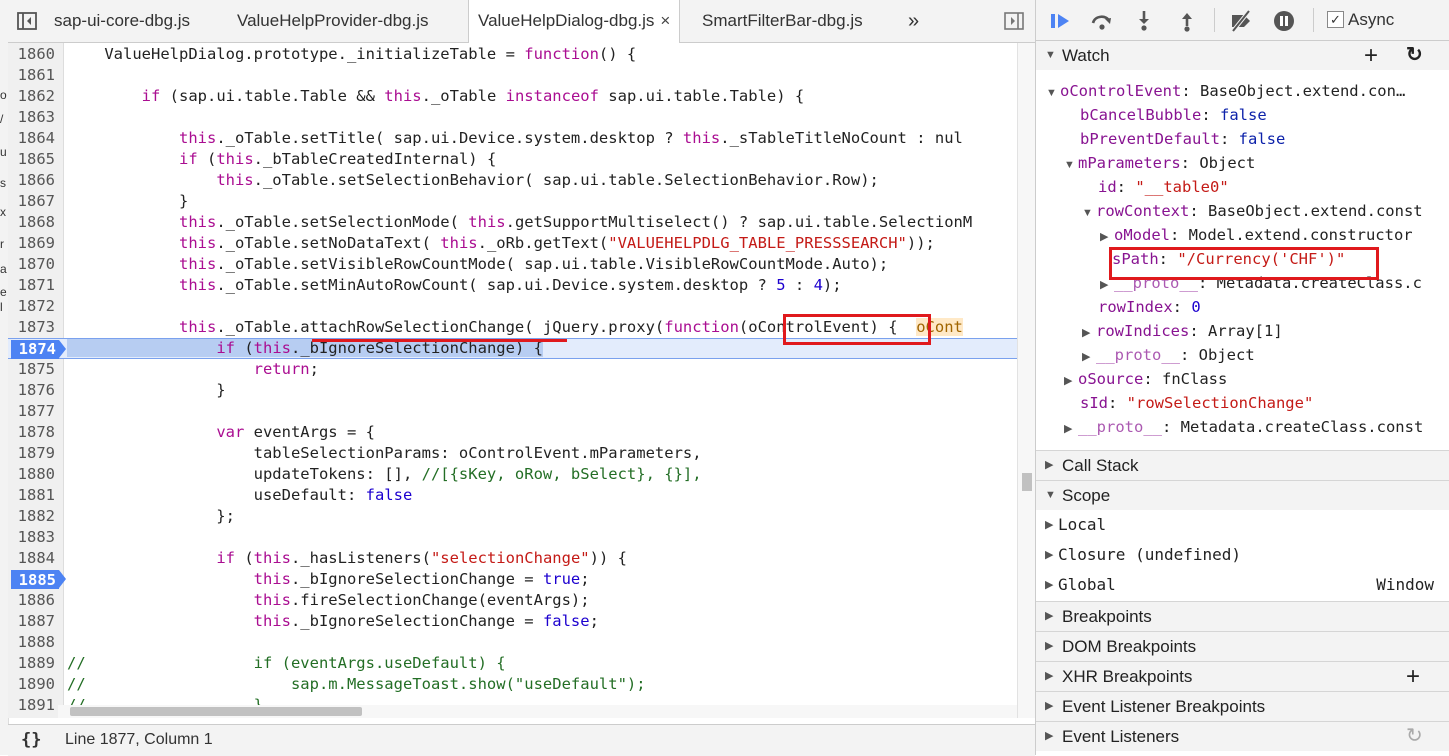 Image resolution: width=1449 pixels, height=756 pixels. I want to click on code-line: 1878 var eventArgs = {, so click(512, 432).